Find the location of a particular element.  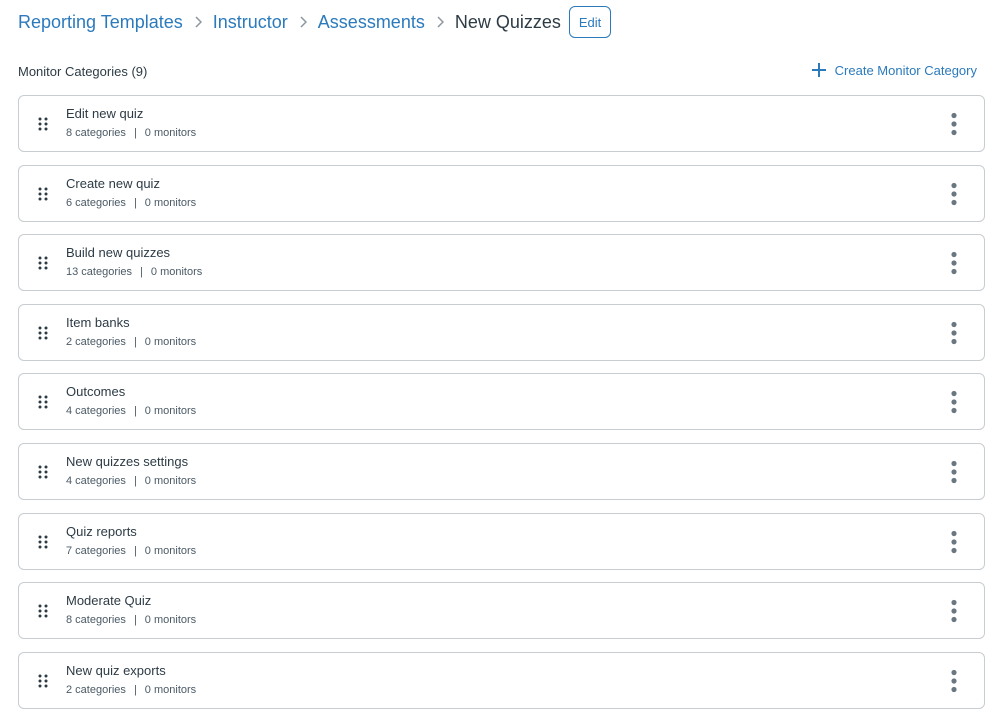

category-count: 7 categories is located at coordinates (96, 550).